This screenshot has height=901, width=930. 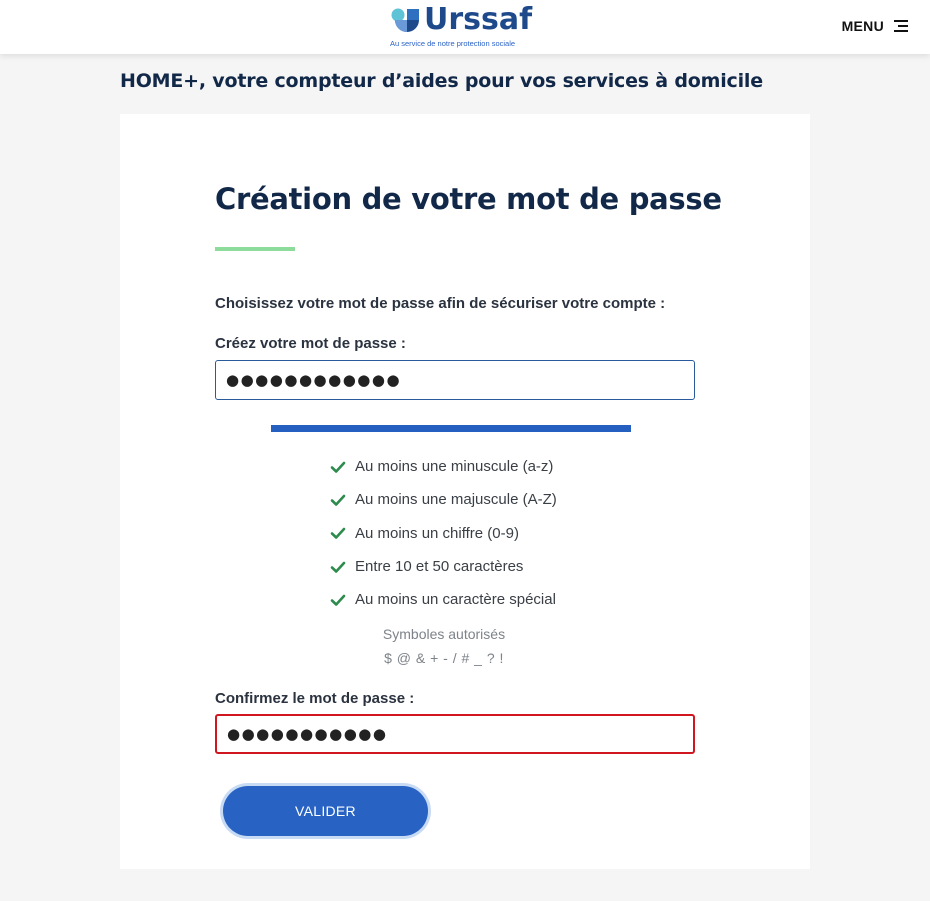 I want to click on validate-button: VALIDER, so click(x=325, y=811).